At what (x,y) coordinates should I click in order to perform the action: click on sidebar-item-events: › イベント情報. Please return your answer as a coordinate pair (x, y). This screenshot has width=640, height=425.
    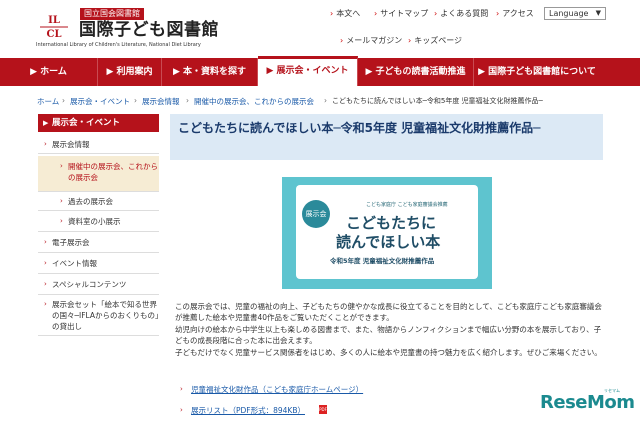
    Looking at the image, I should click on (98, 264).